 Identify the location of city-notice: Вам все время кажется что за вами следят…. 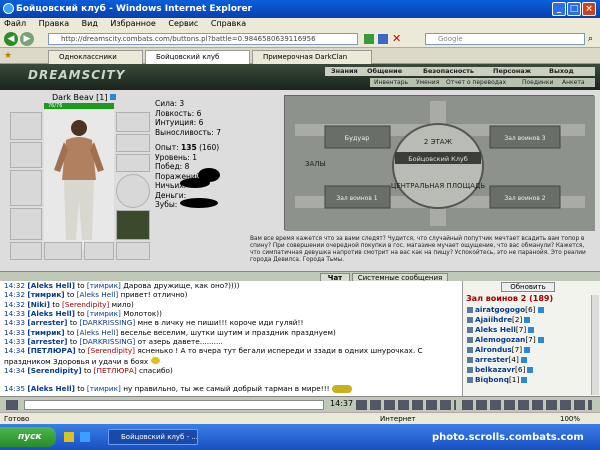
(418, 249).